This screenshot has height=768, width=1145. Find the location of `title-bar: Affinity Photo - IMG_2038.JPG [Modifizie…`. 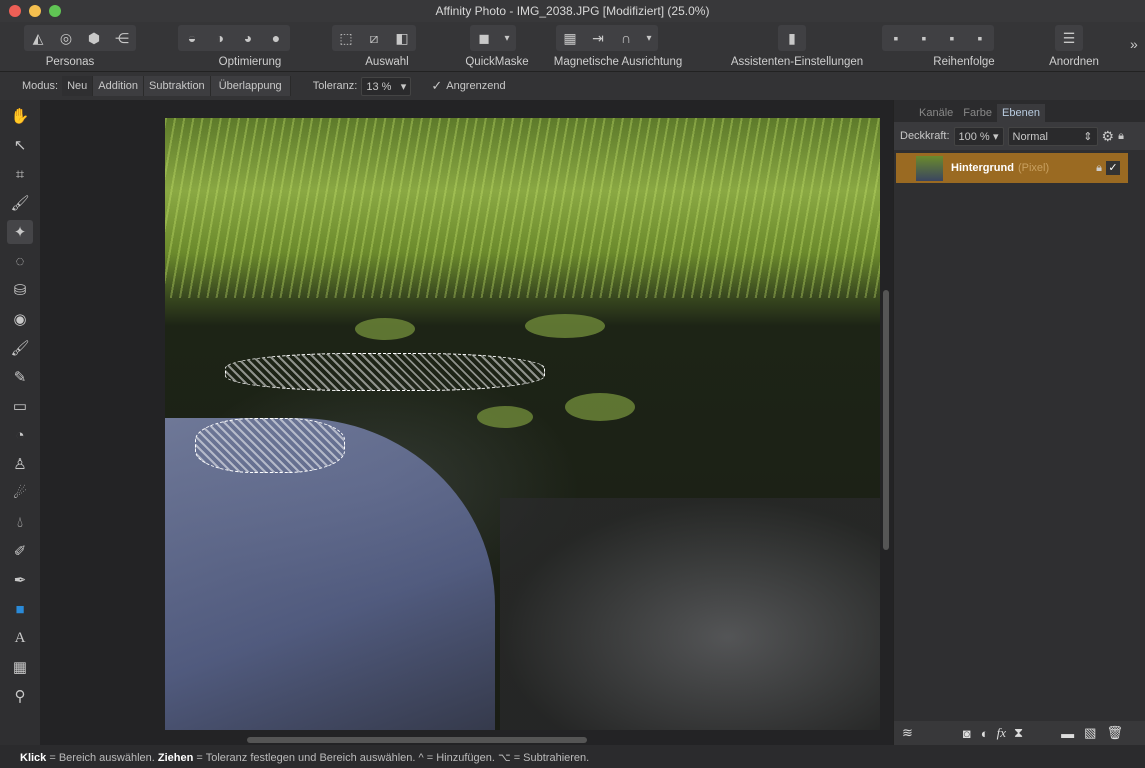

title-bar: Affinity Photo - IMG_2038.JPG [Modifizie… is located at coordinates (572, 11).